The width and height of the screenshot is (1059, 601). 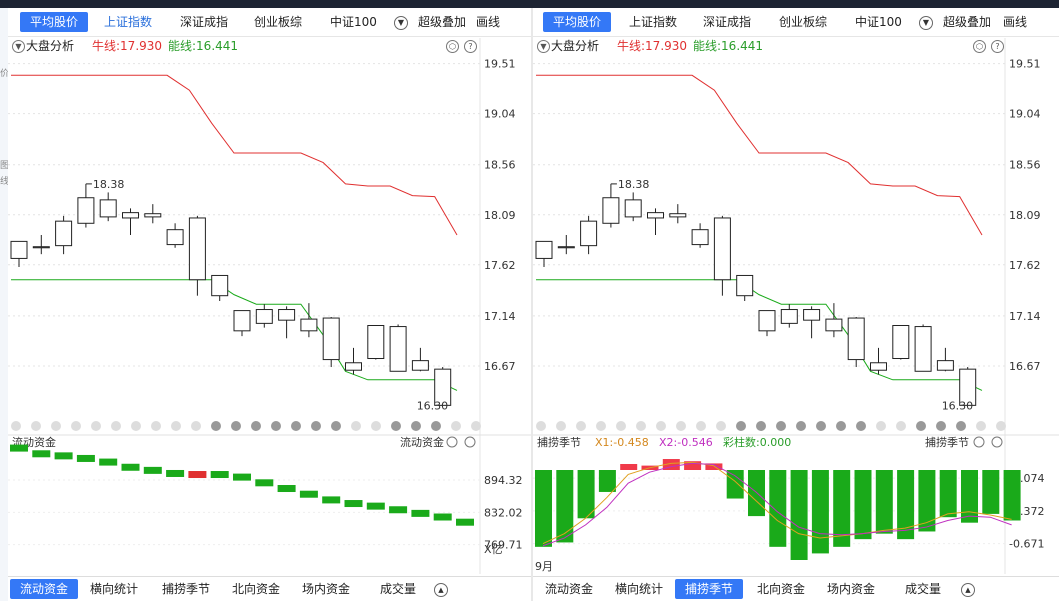 What do you see at coordinates (947, 442) in the screenshot?
I see `indicator-right-label: 捕捞季节` at bounding box center [947, 442].